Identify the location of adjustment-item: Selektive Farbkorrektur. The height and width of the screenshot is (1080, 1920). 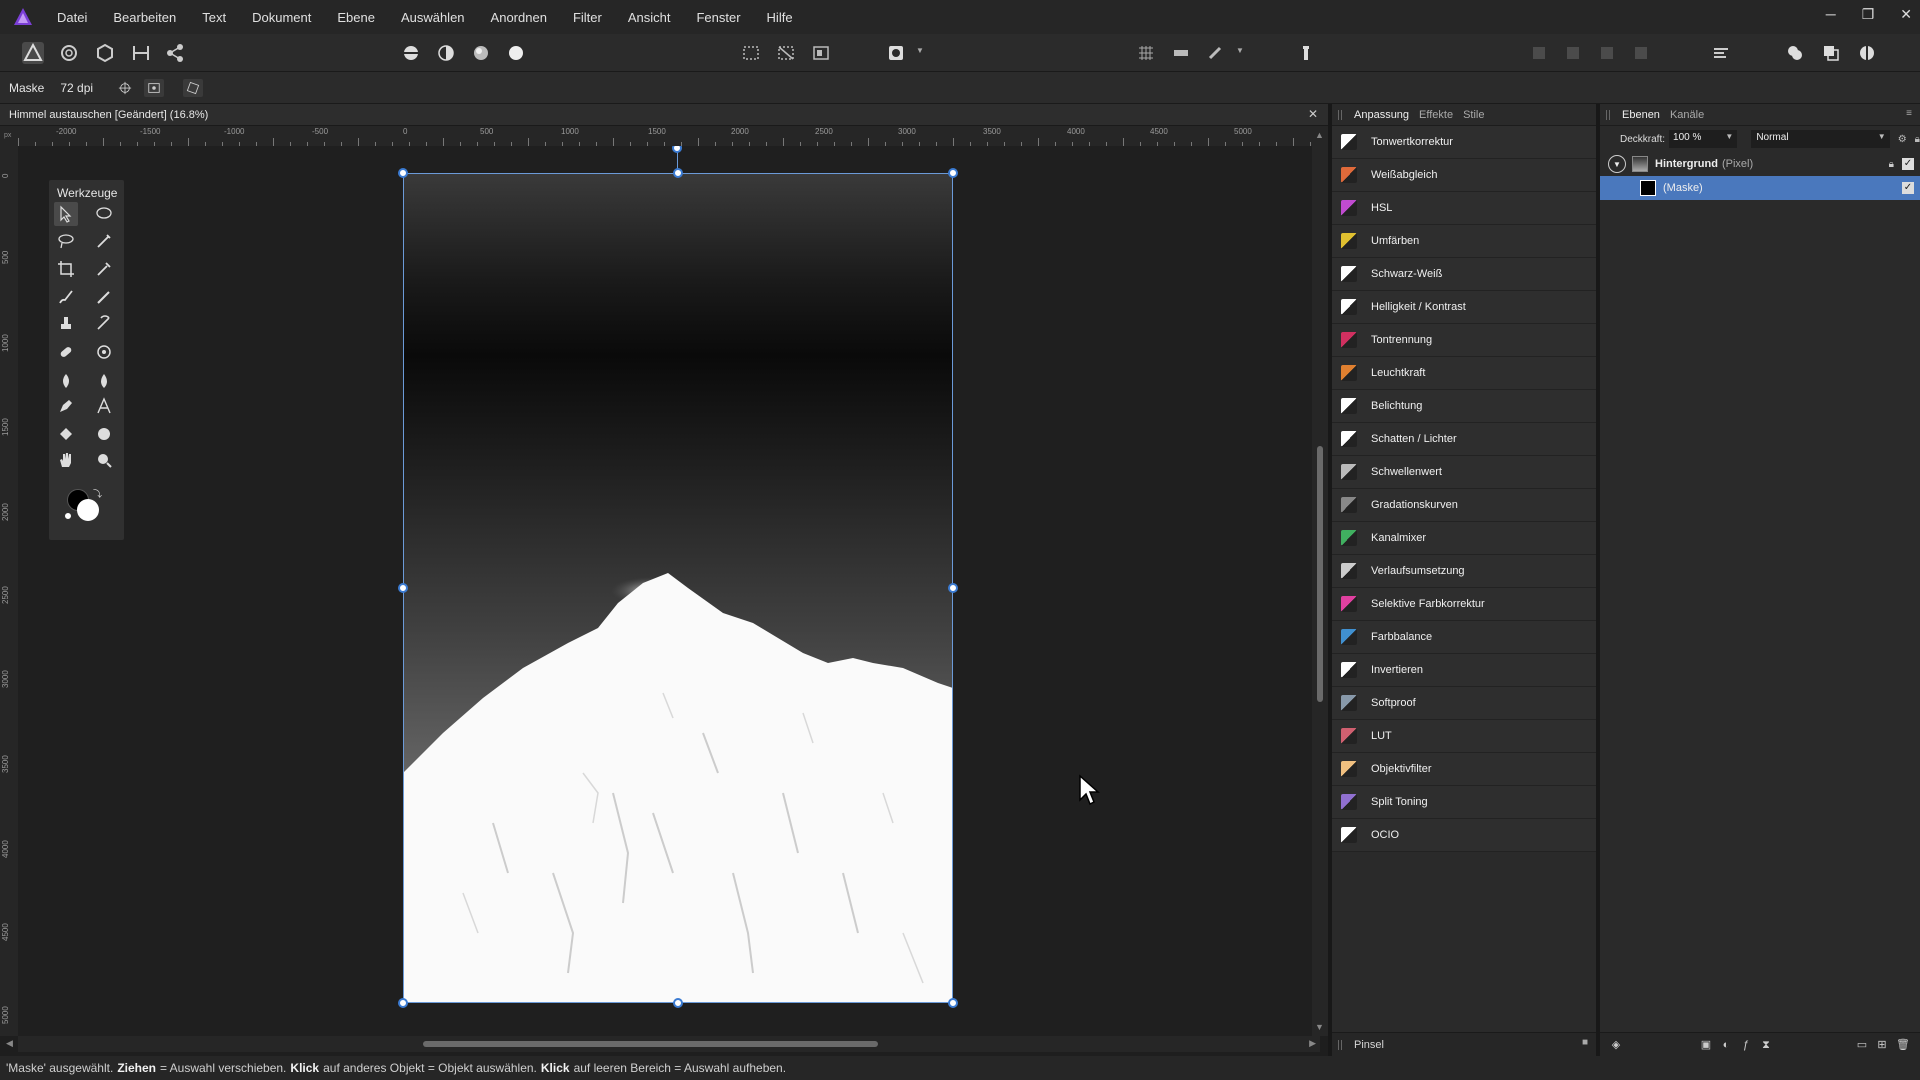
(1464, 604).